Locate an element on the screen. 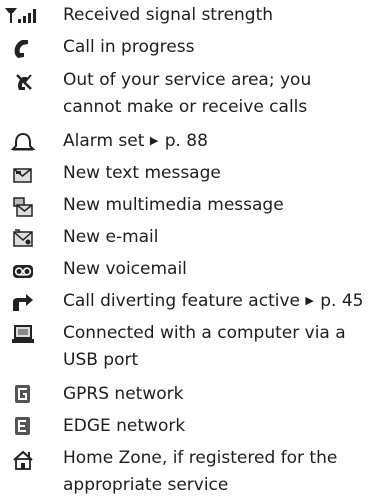 The width and height of the screenshot is (387, 501). alarm-bell-icon is located at coordinates (21, 143).